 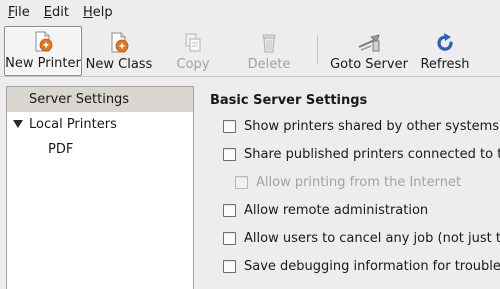 I want to click on allow-remote-admin-checkbox: Allow remote administration, so click(x=325, y=210).